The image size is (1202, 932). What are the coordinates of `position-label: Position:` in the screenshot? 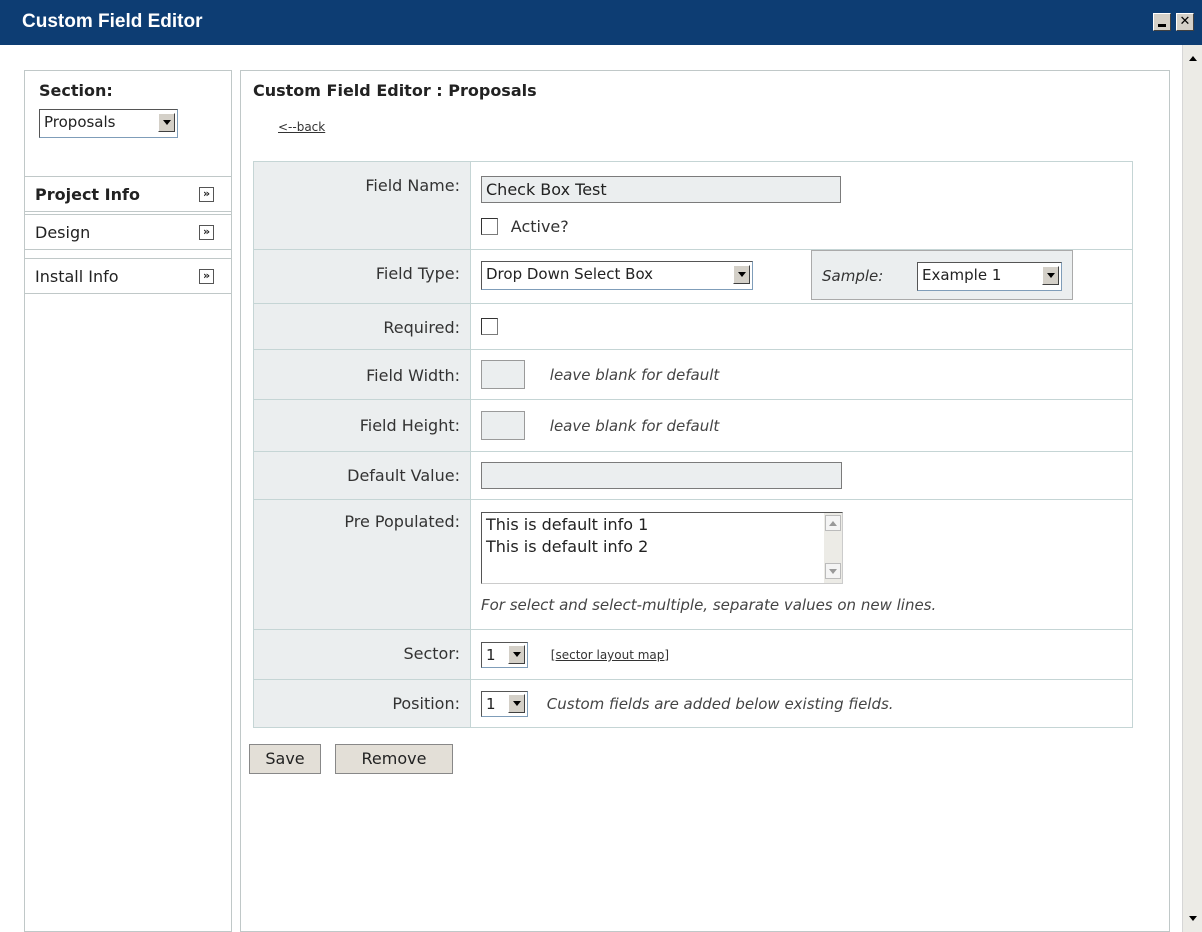 It's located at (362, 703).